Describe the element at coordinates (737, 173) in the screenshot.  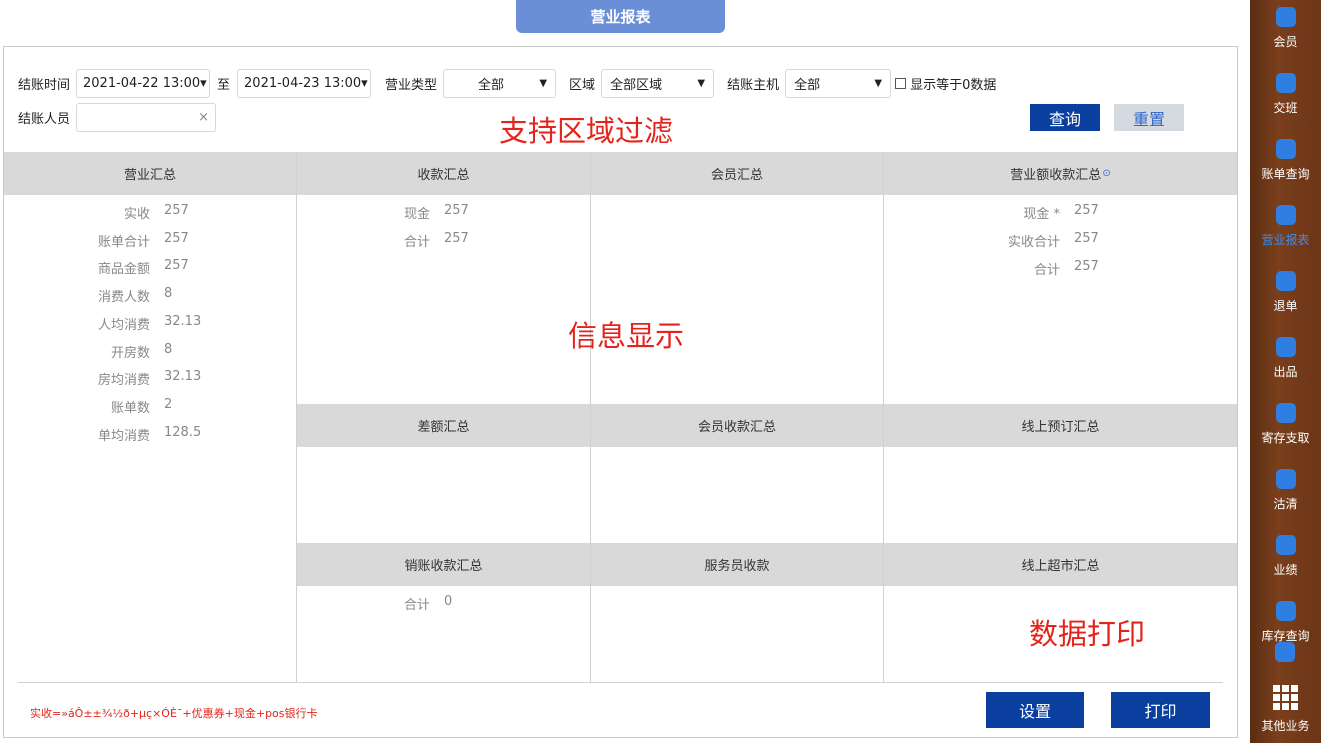
I see `member-summary-header: 会员汇总` at that location.